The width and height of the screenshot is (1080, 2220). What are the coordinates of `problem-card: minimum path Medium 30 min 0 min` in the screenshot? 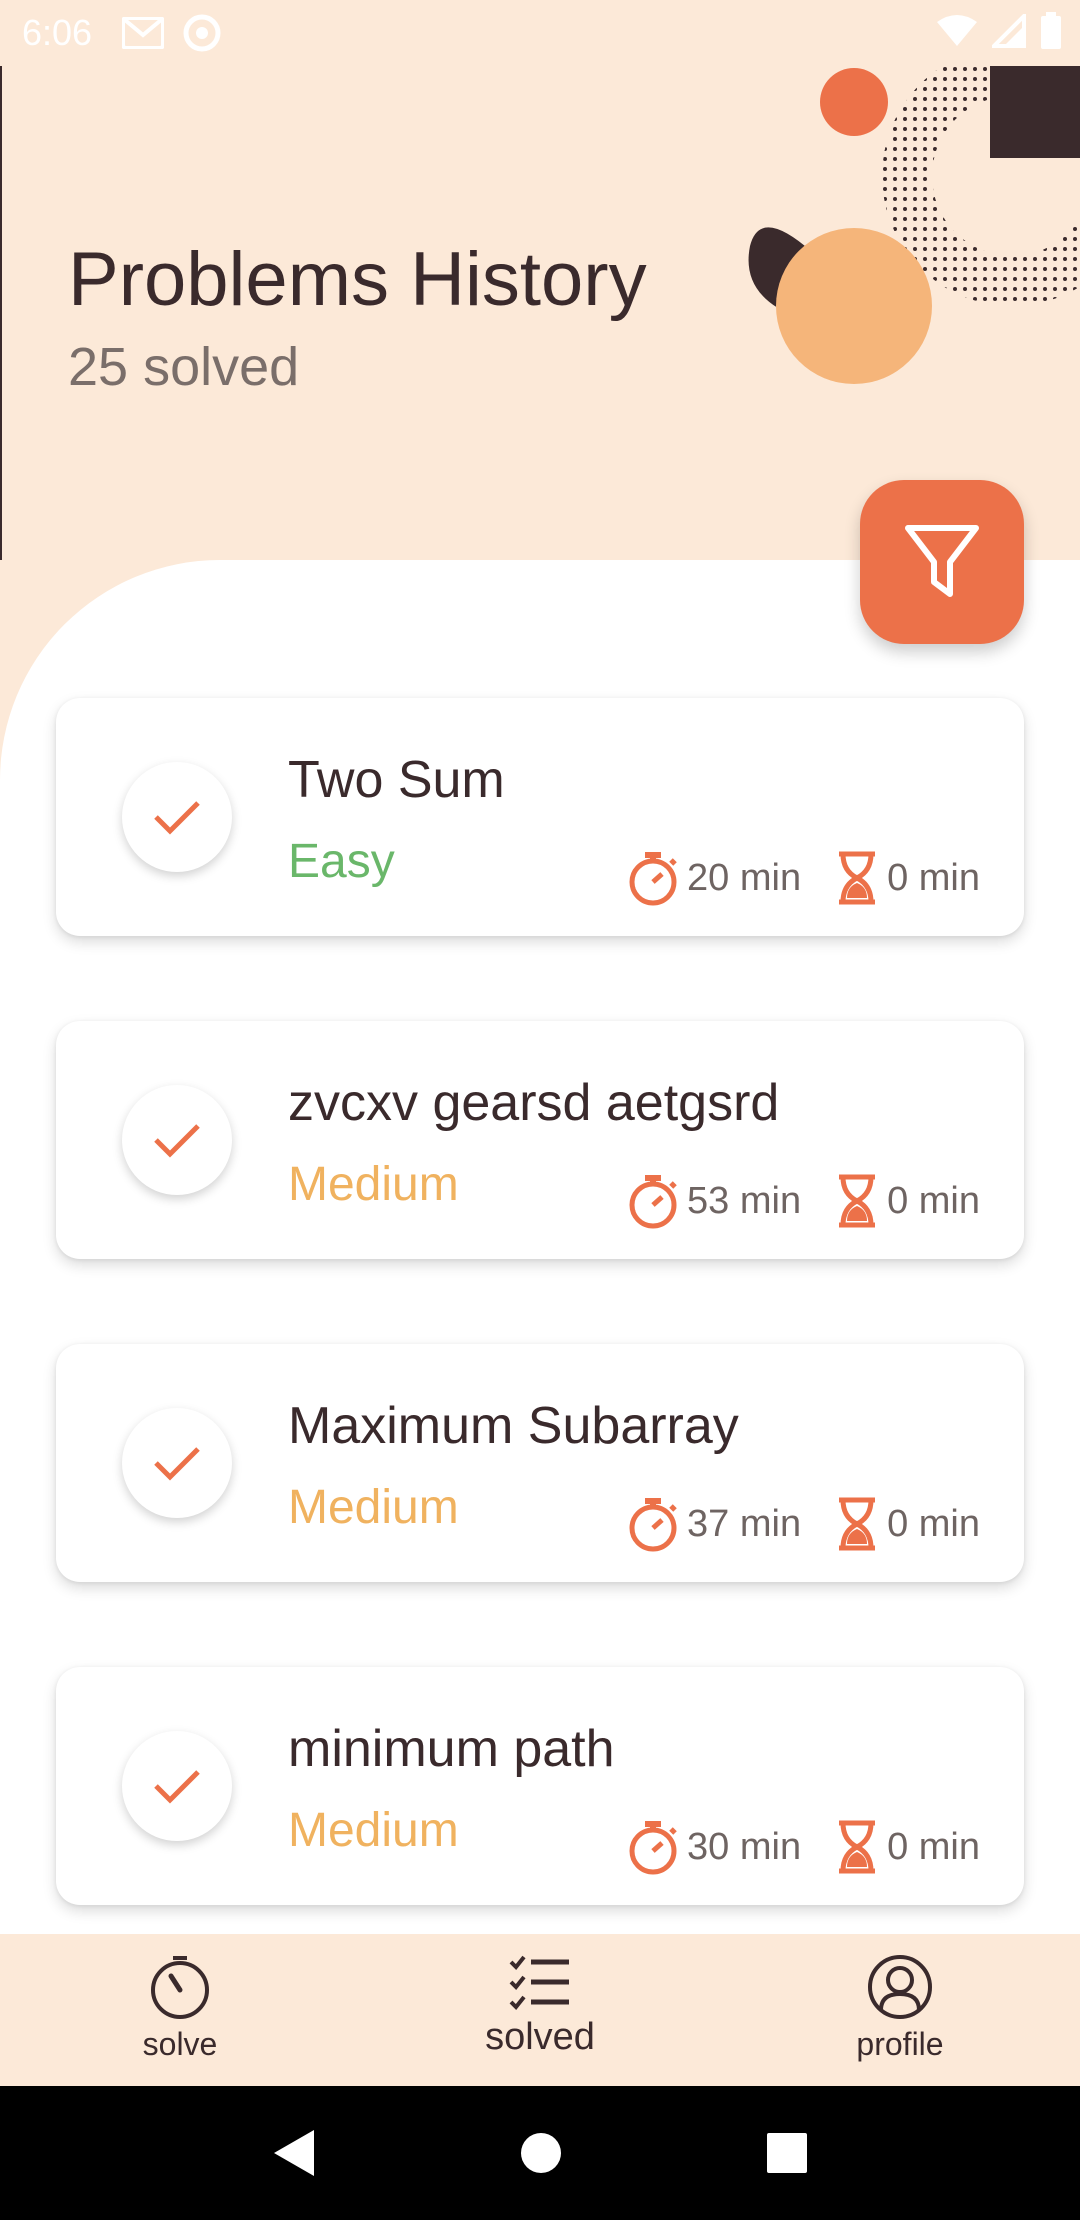 It's located at (540, 1786).